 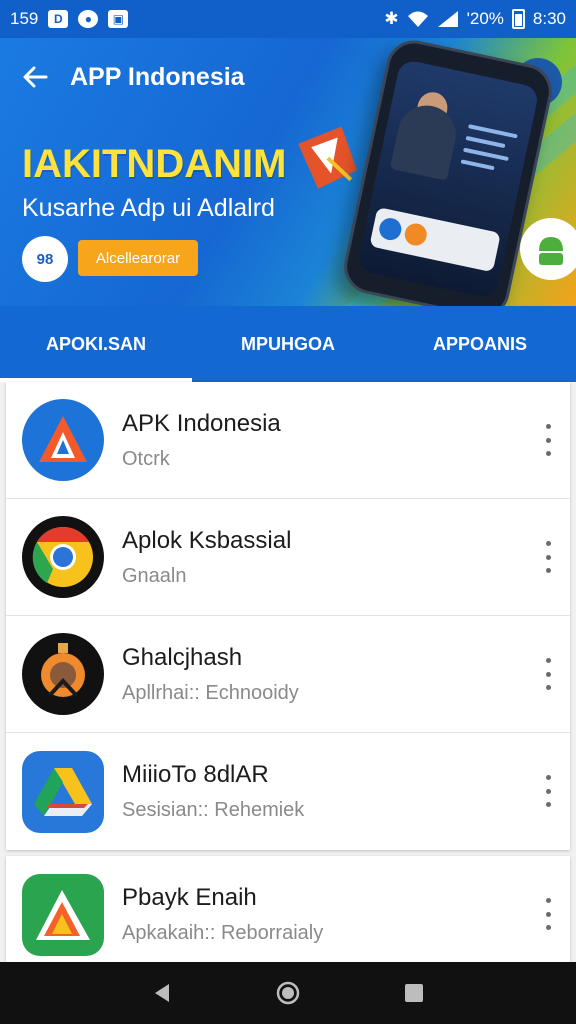 I want to click on android-icon, so click(x=548, y=249).